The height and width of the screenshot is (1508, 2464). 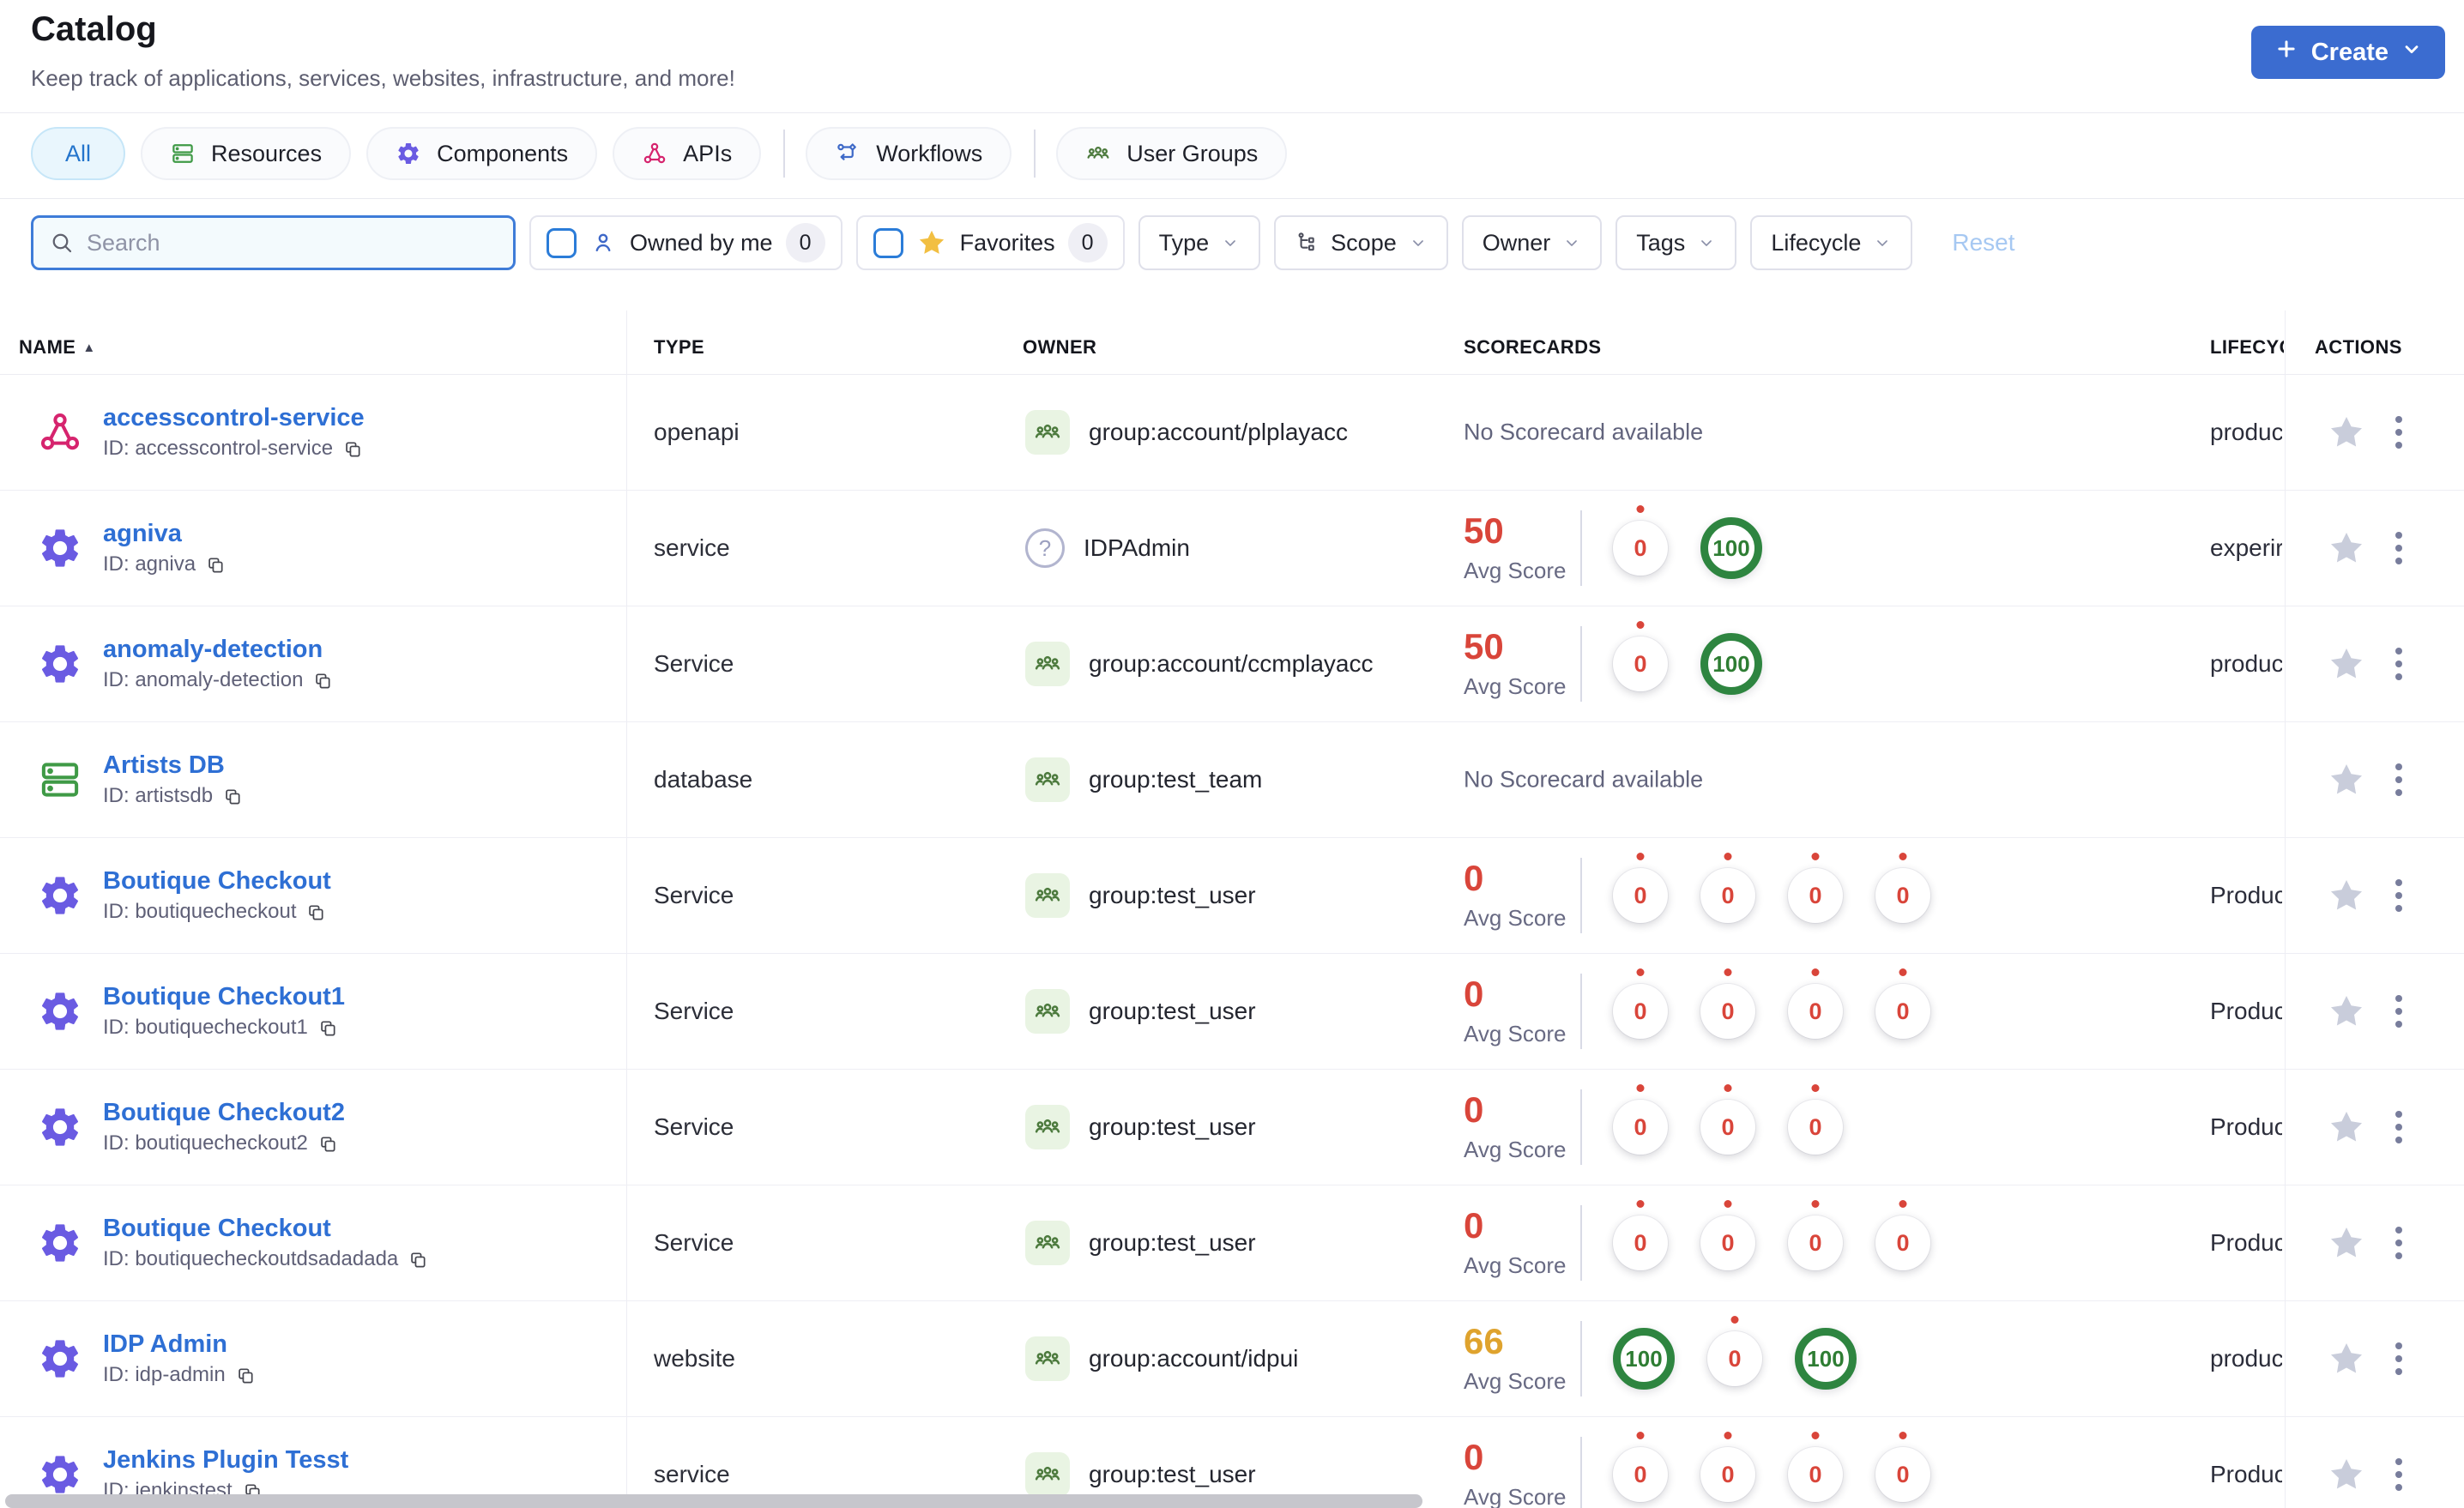 I want to click on entity-name-link: Boutique Checkout1, so click(x=224, y=997).